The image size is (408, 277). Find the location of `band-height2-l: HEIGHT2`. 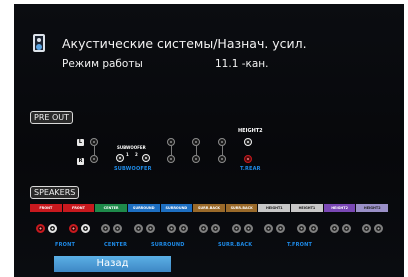

band-height2-l: HEIGHT2 is located at coordinates (339, 208).